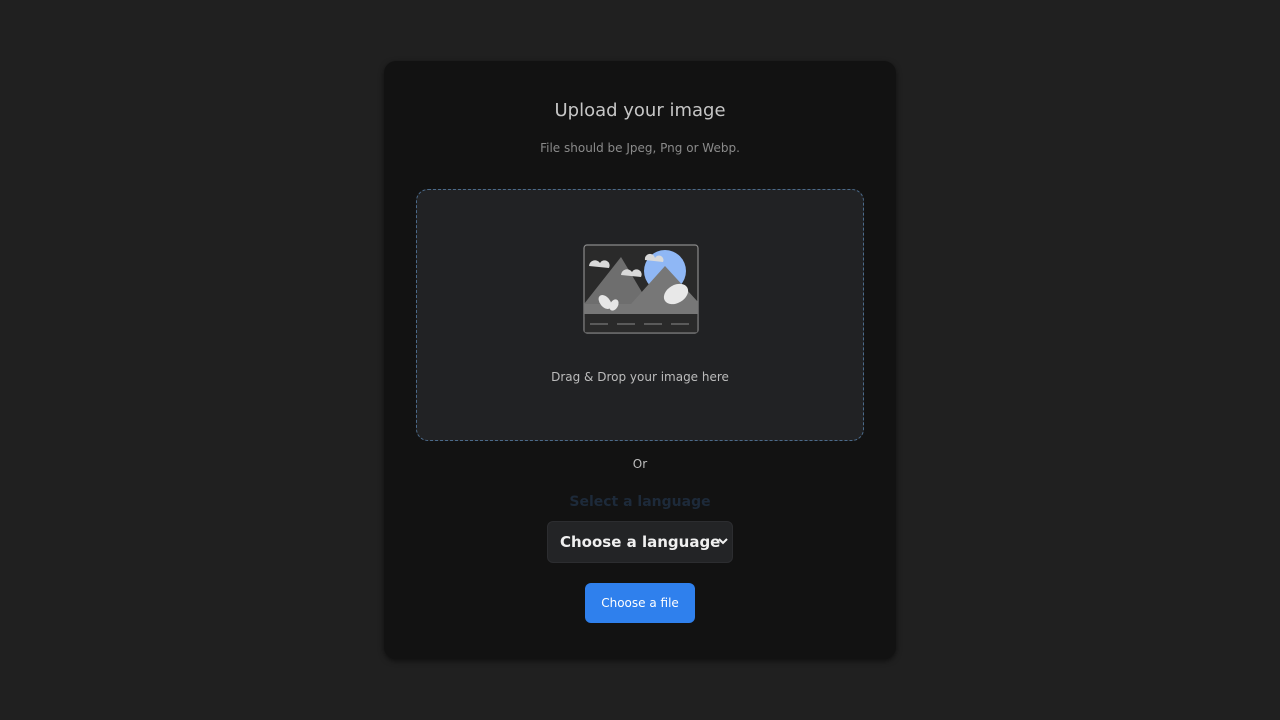 The height and width of the screenshot is (720, 1280). What do you see at coordinates (640, 502) in the screenshot?
I see `language-label: Select a language` at bounding box center [640, 502].